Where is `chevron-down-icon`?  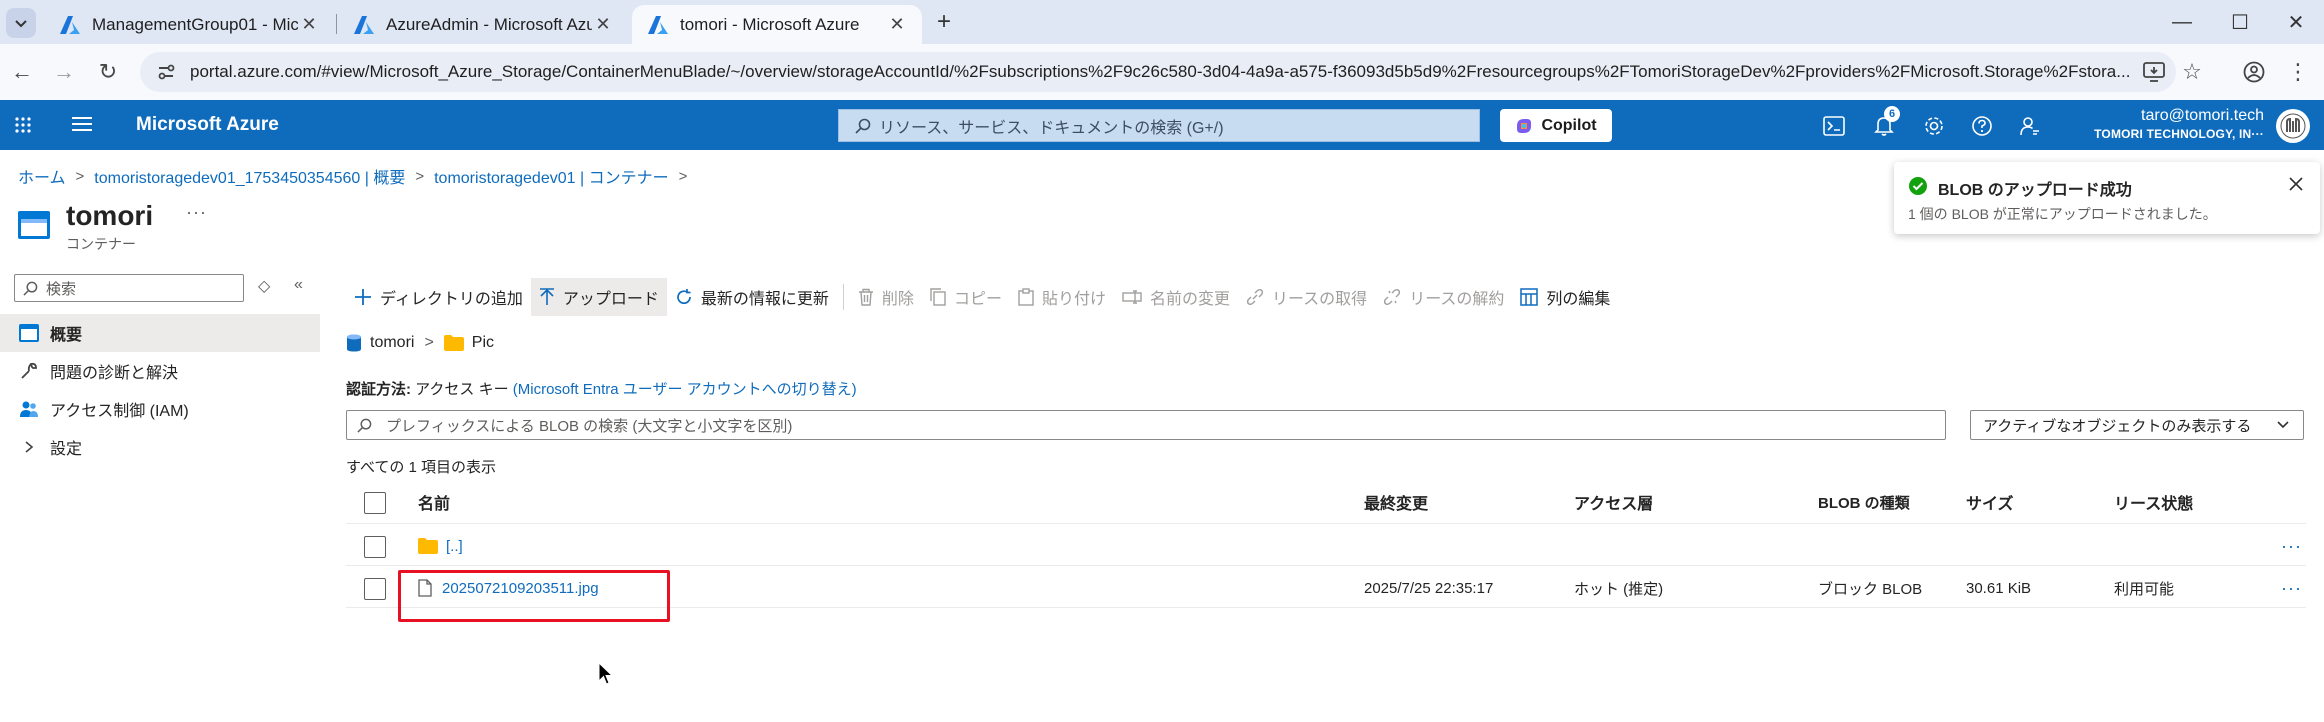 chevron-down-icon is located at coordinates (21, 24).